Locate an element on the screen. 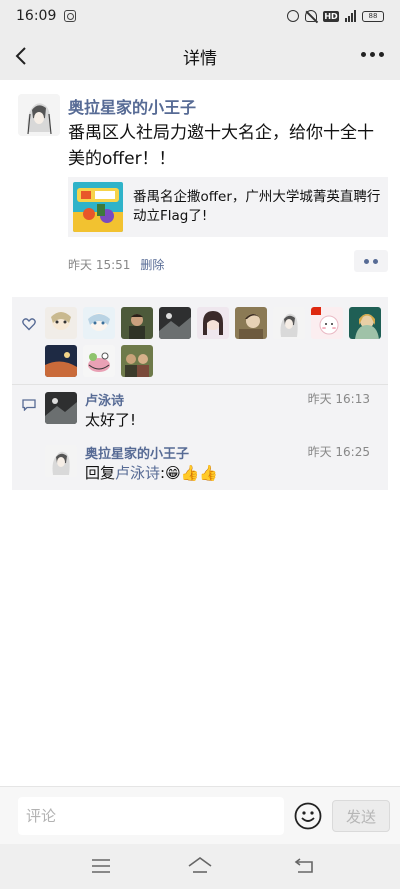  battery-icon: 88 is located at coordinates (373, 16).